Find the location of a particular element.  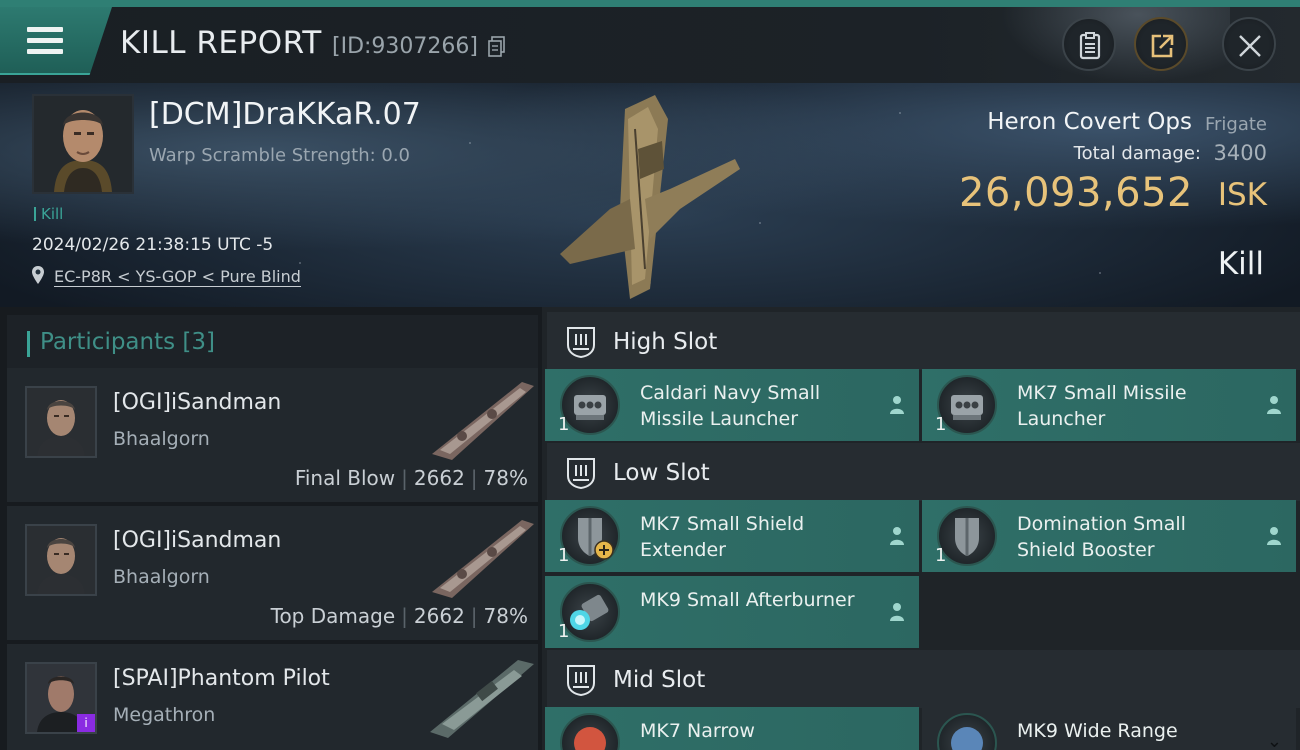

module-item: 1 Domination Small Shield Booster is located at coordinates (1109, 536).